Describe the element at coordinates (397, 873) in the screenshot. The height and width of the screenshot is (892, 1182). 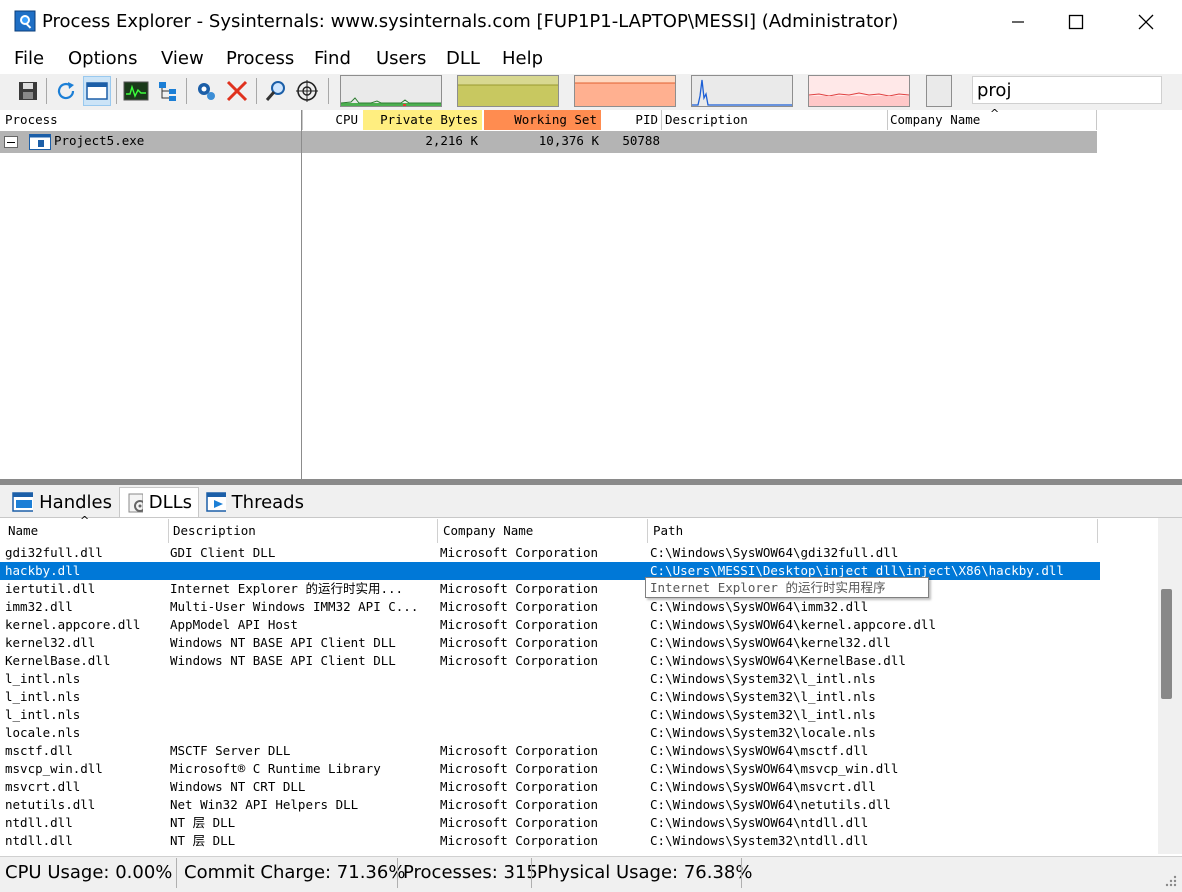
I see `status-separator` at that location.